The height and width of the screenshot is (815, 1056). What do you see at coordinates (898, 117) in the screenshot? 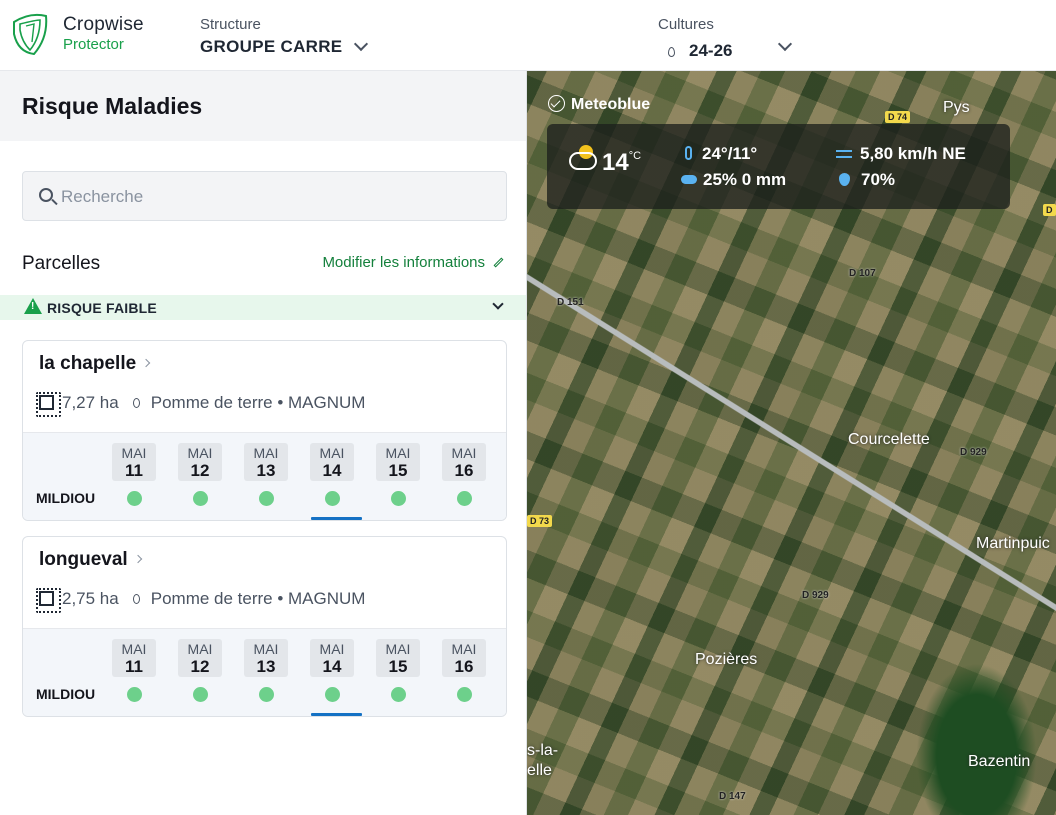
I see `road-badge-d74: D 74` at bounding box center [898, 117].